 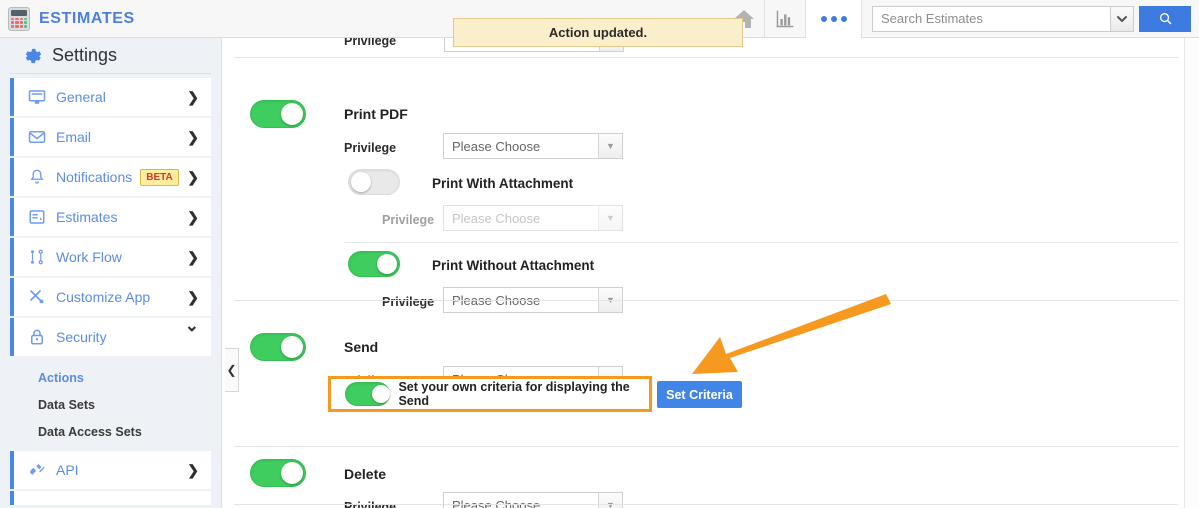 What do you see at coordinates (361, 347) in the screenshot?
I see `section-title-send: Send` at bounding box center [361, 347].